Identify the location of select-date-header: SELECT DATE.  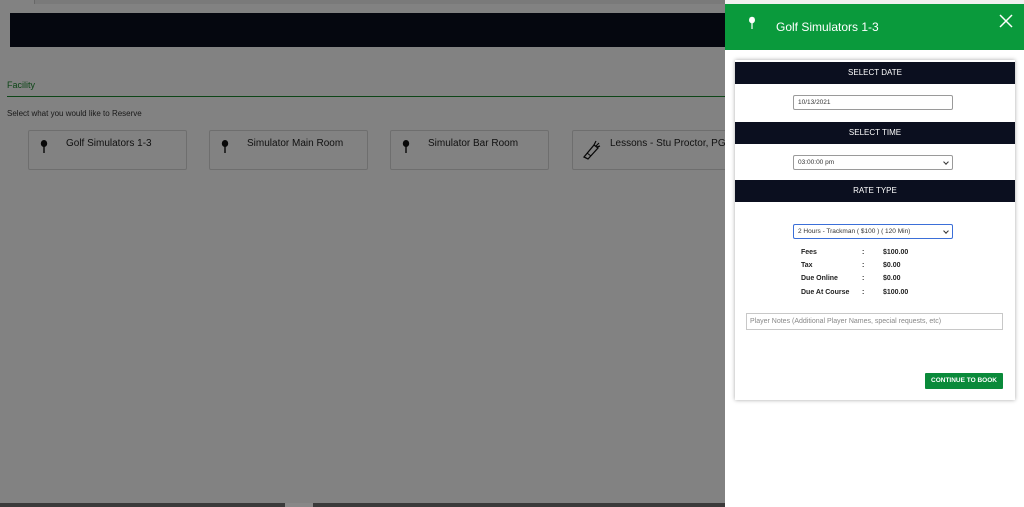
(875, 73).